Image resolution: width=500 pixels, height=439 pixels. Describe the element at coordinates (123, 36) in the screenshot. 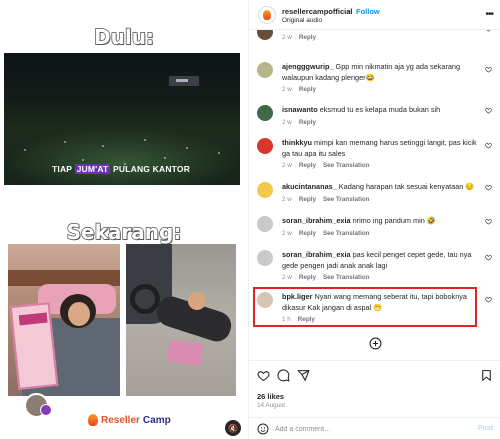

I see `media-title-before: Dulu:` at that location.